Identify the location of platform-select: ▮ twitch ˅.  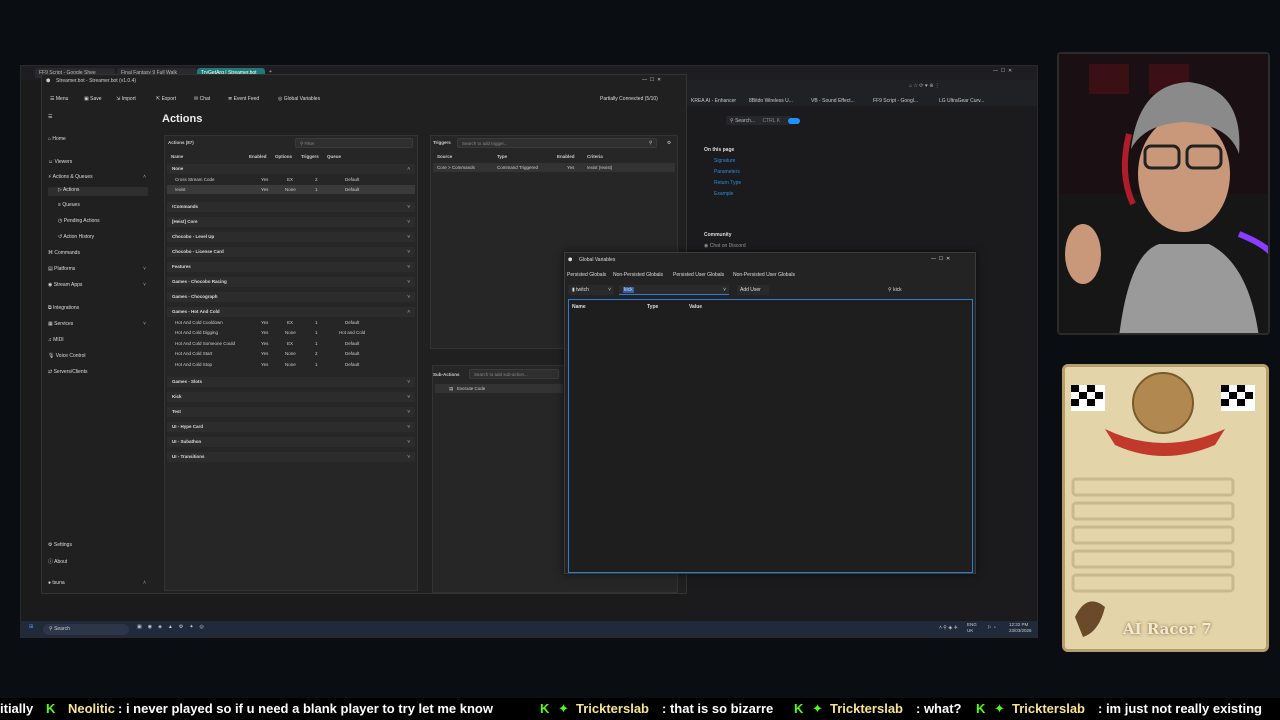
(591, 290).